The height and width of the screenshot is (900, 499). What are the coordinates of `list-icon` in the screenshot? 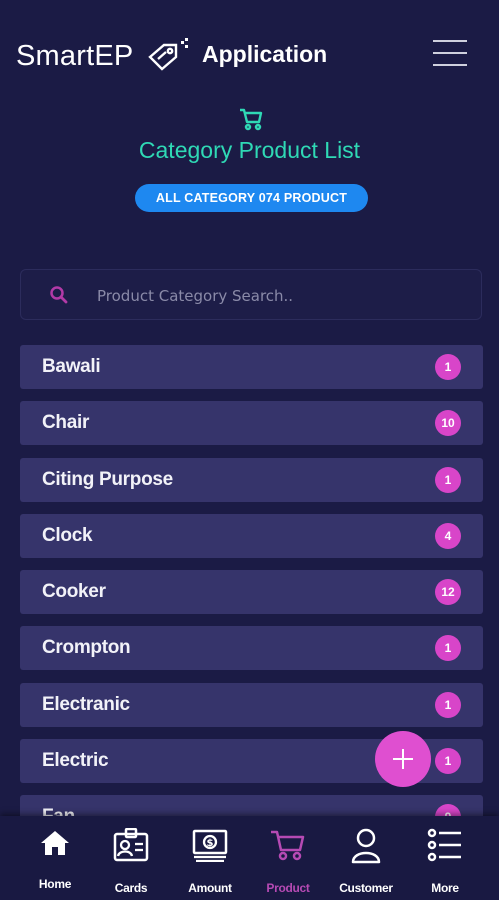 It's located at (444, 845).